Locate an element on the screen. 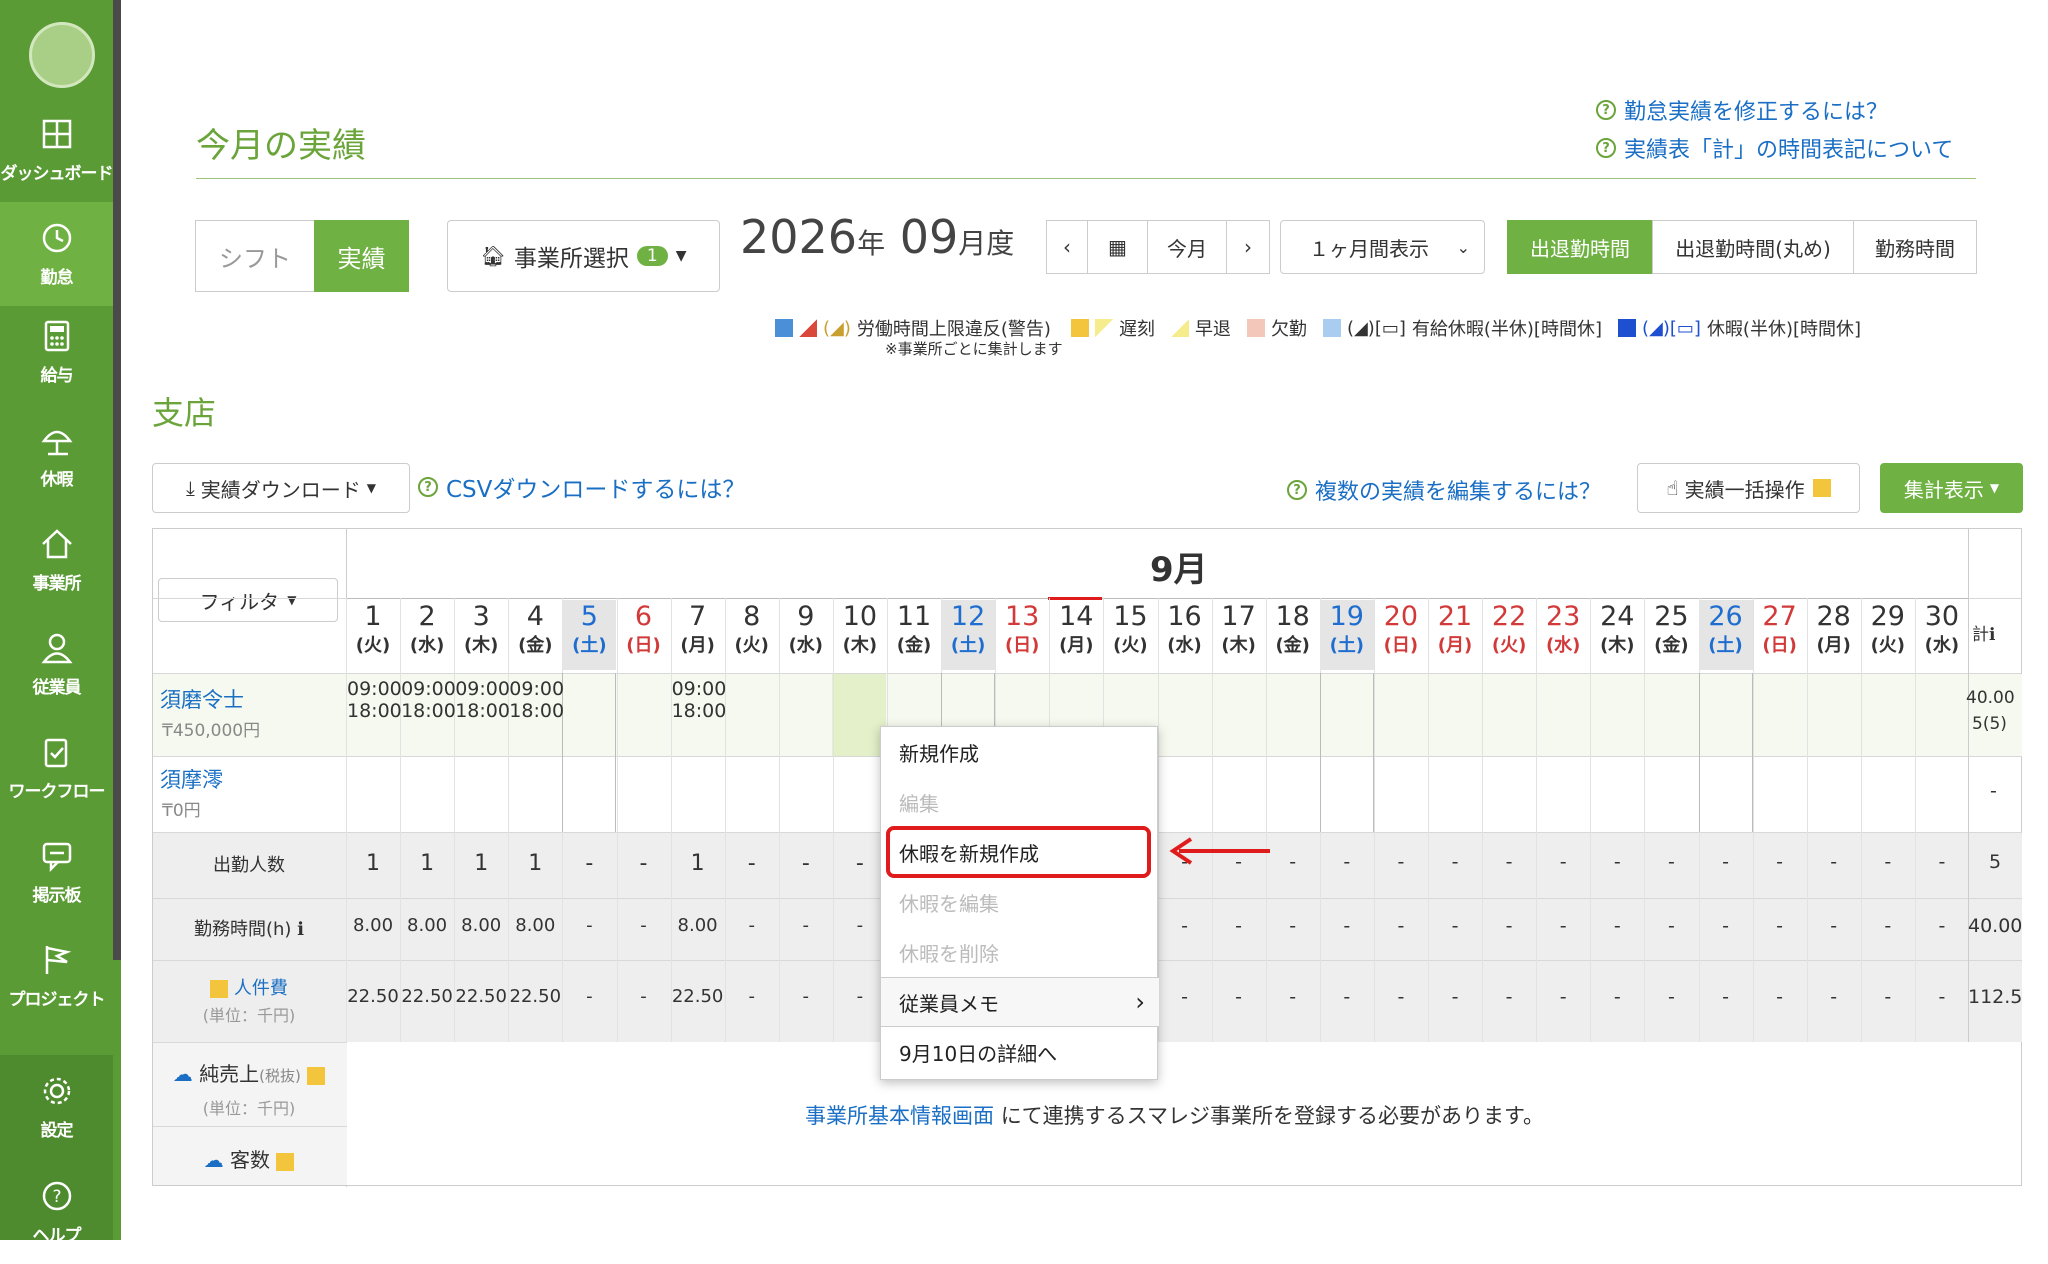  download-button: ⤓ 実績ダウンロード ▼ is located at coordinates (281, 488).